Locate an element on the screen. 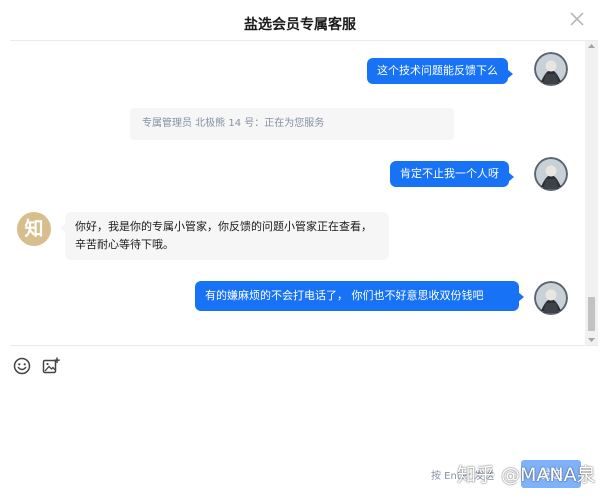 This screenshot has width=600, height=499. message-bubble-user: 这个技术问题能反馈下么 is located at coordinates (440, 71).